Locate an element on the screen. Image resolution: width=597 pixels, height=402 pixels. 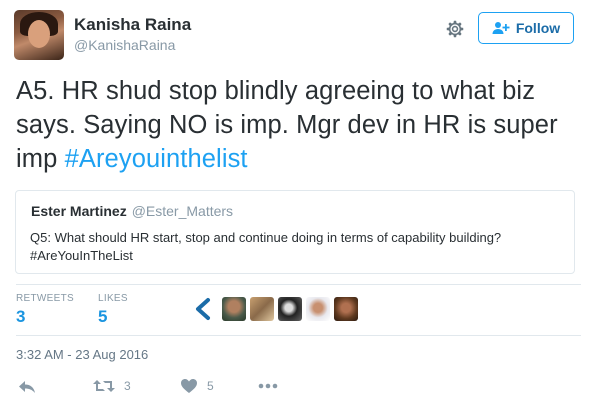
like-count: 5 is located at coordinates (210, 386).